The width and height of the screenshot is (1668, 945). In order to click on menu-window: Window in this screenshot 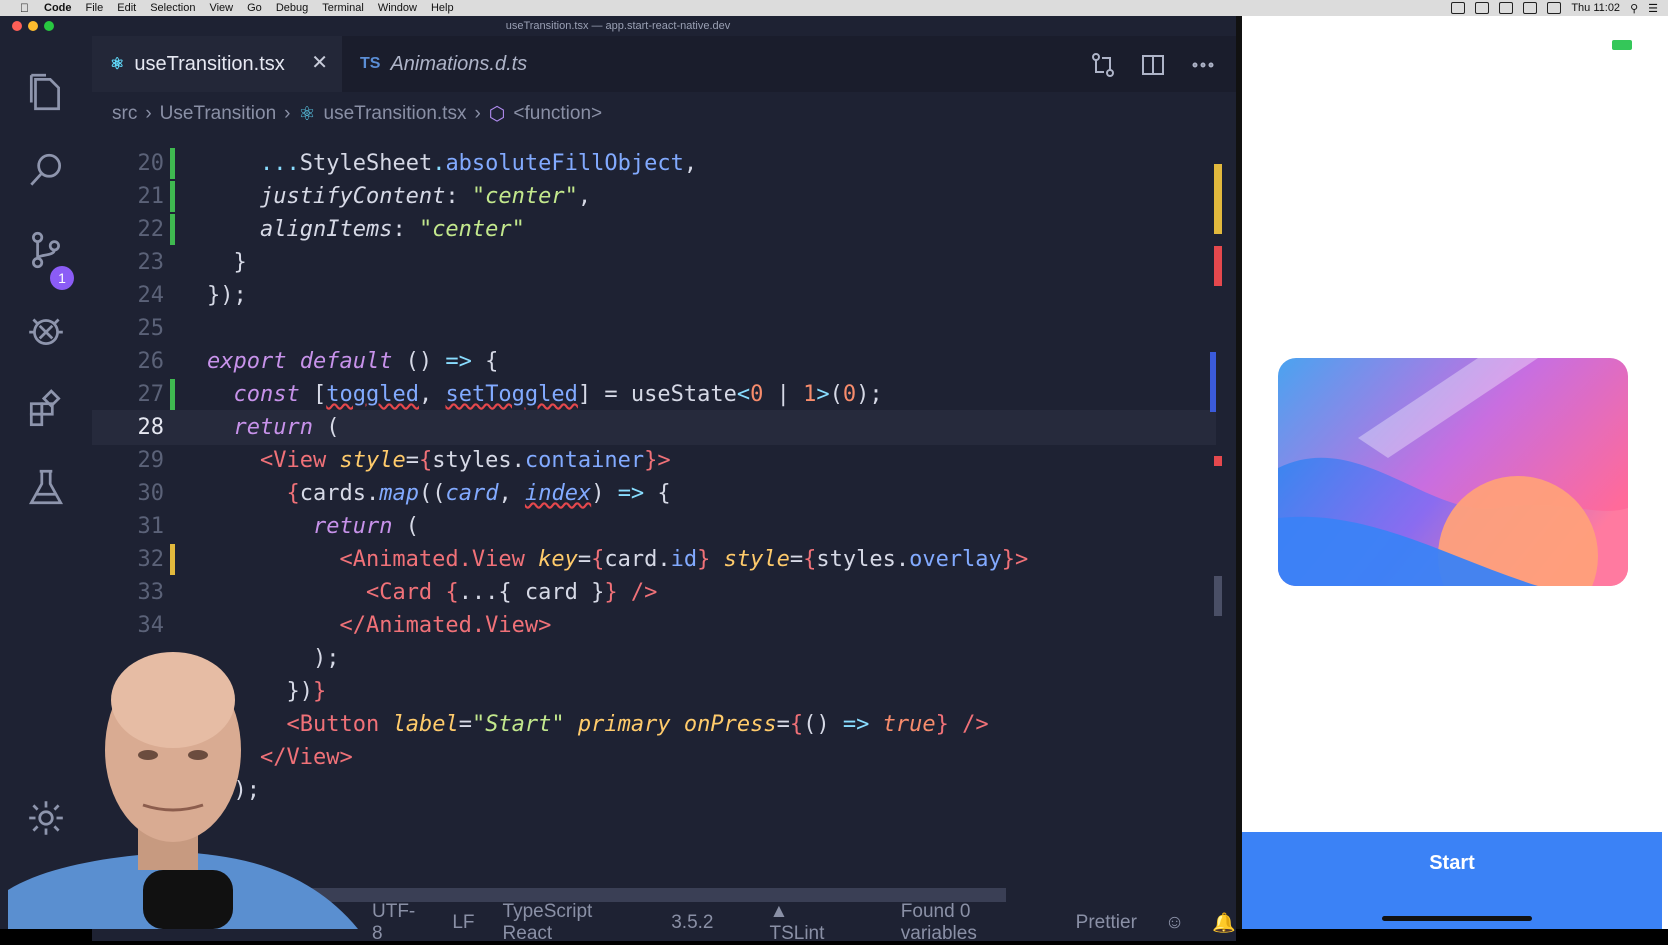, I will do `click(397, 8)`.